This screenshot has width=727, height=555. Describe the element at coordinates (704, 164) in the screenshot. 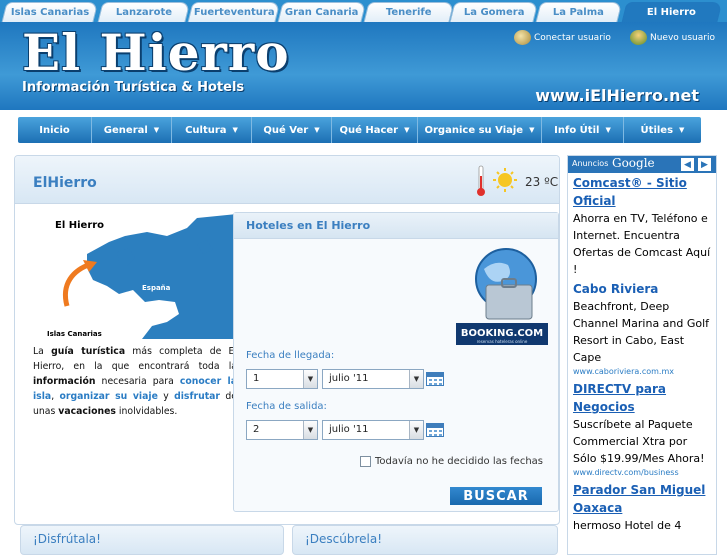

I see `chevron-right-icon: ▶` at that location.